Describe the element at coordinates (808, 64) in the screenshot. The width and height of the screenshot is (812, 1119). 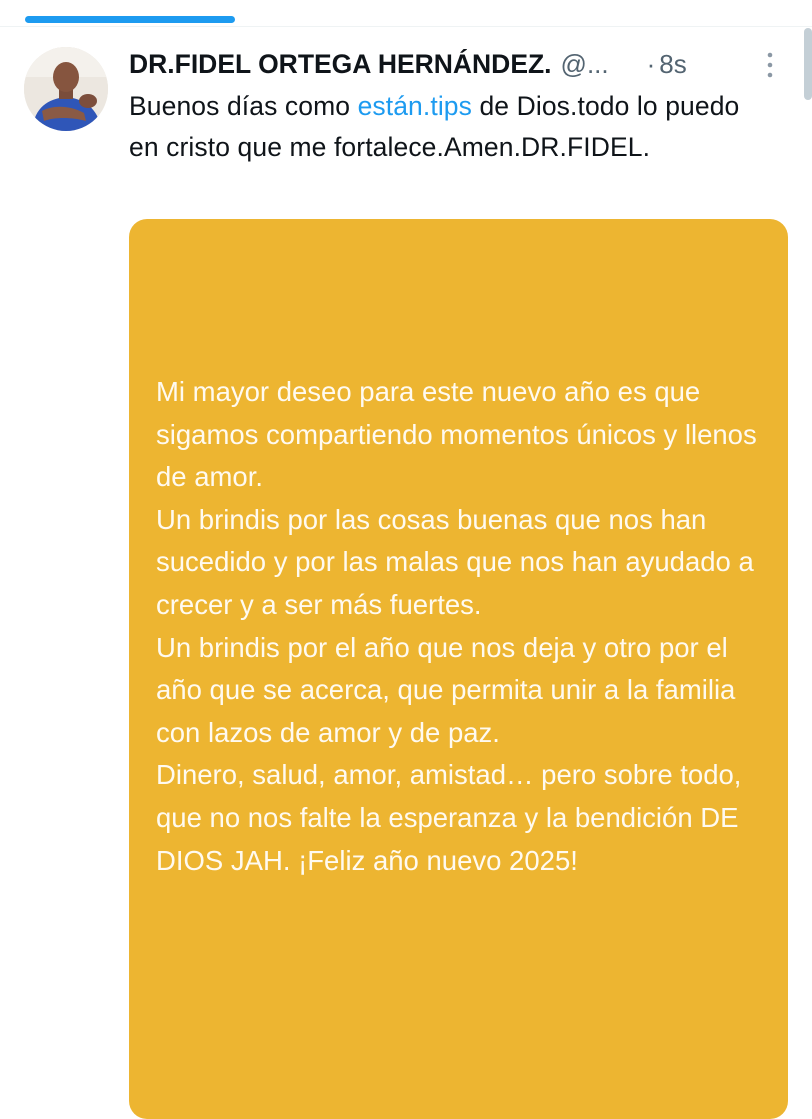
I see `scrollbar` at that location.